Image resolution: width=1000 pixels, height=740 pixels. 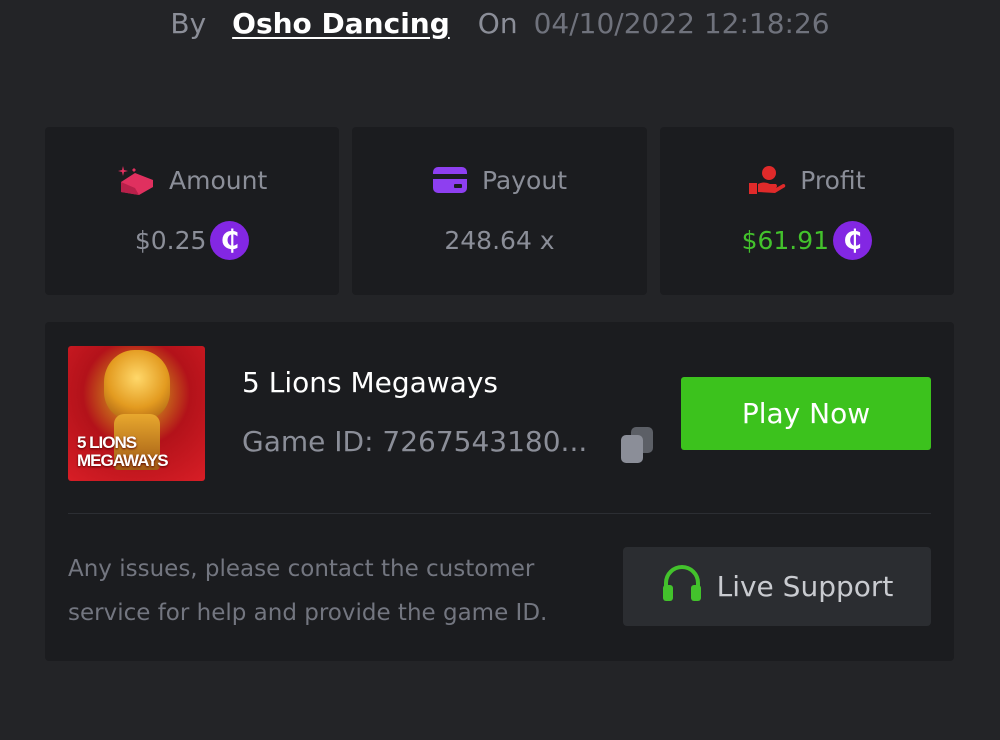 I want to click on bet-byline: By Osho Dancing On 04/10/2022 12:18:26, so click(x=500, y=23).